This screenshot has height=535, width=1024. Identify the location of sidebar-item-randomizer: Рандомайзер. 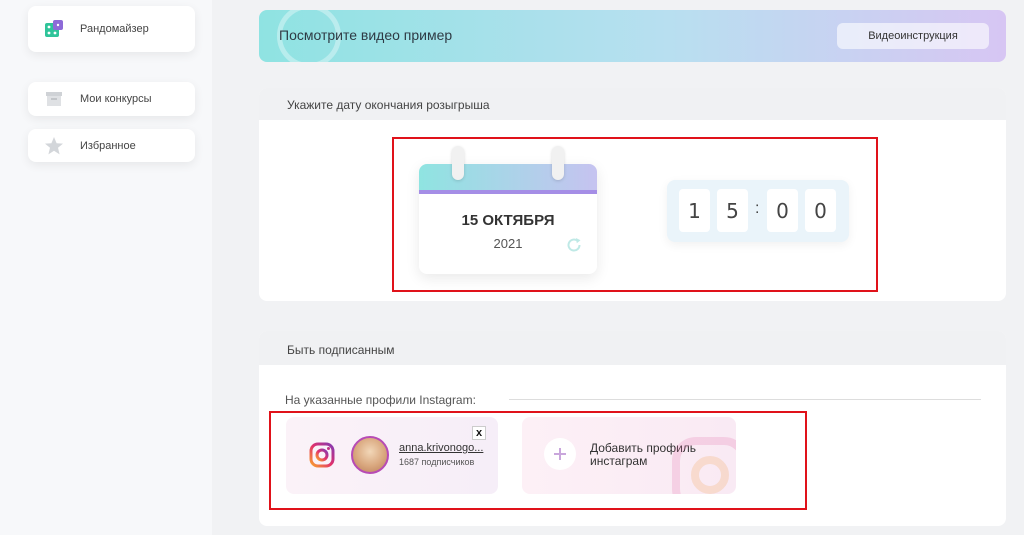
(111, 29).